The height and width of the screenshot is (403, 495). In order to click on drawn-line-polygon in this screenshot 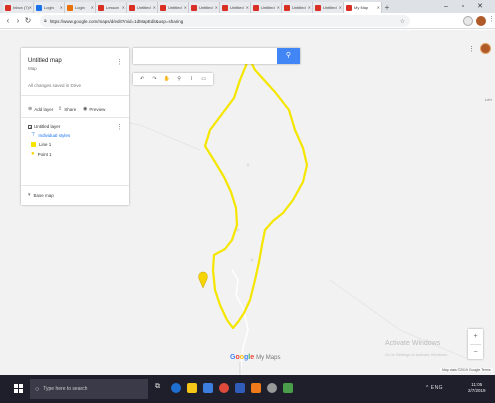, I will do `click(256, 193)`.